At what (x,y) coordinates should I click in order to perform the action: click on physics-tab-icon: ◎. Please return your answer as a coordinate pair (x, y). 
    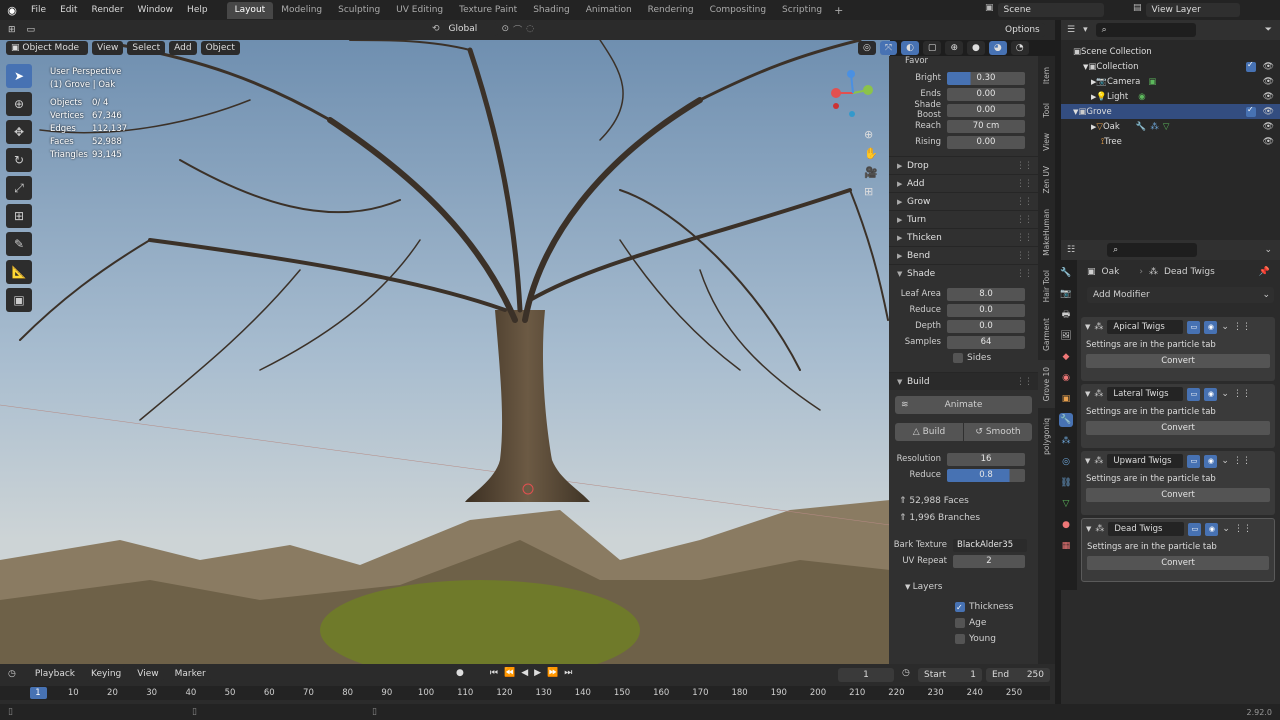
    Looking at the image, I should click on (1066, 462).